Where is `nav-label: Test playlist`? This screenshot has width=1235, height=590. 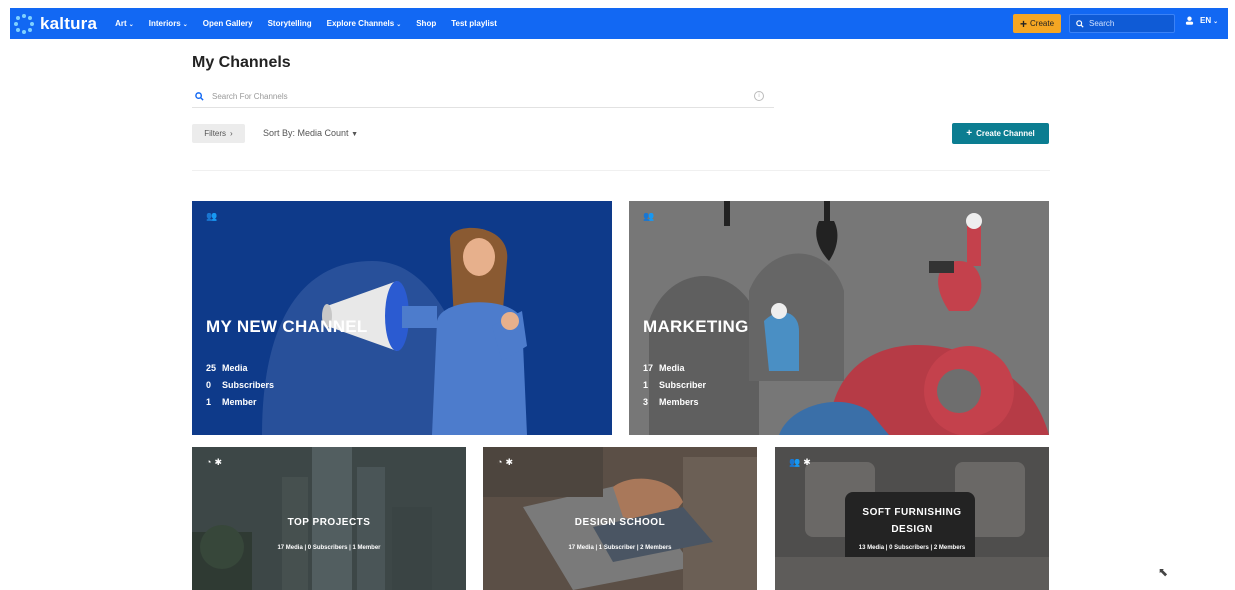
nav-label: Test playlist is located at coordinates (474, 23).